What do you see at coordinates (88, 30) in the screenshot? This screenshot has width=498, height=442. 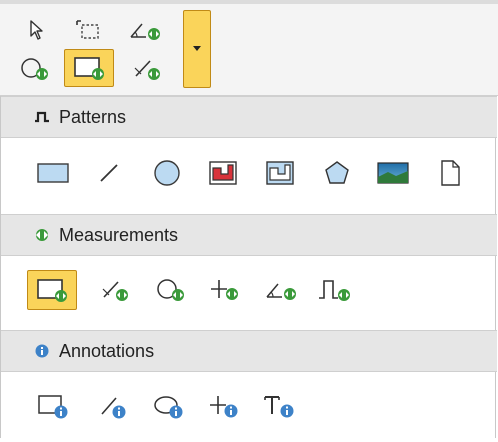 I see `marquee-select-icon` at bounding box center [88, 30].